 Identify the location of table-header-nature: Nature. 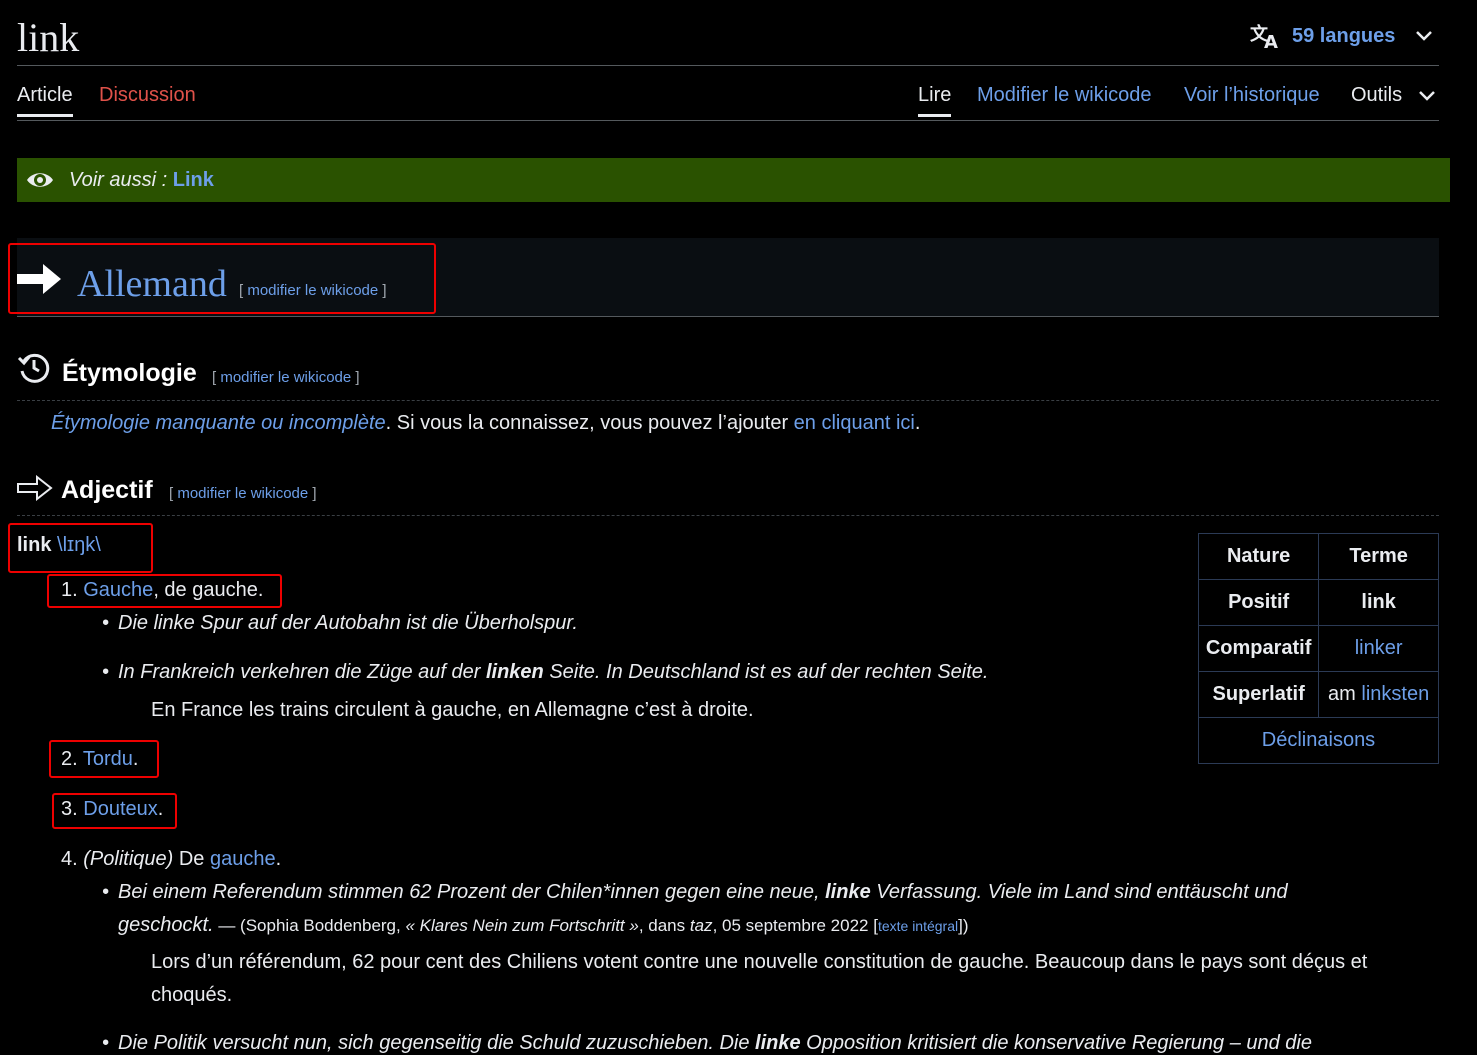
(1258, 556).